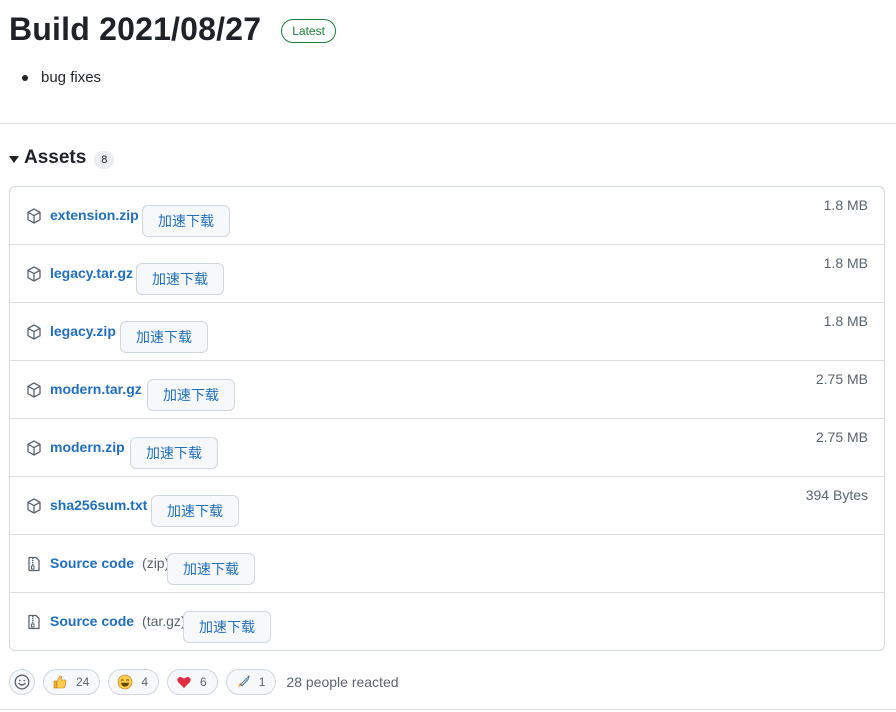  Describe the element at coordinates (243, 681) in the screenshot. I see `rocket-icon` at that location.